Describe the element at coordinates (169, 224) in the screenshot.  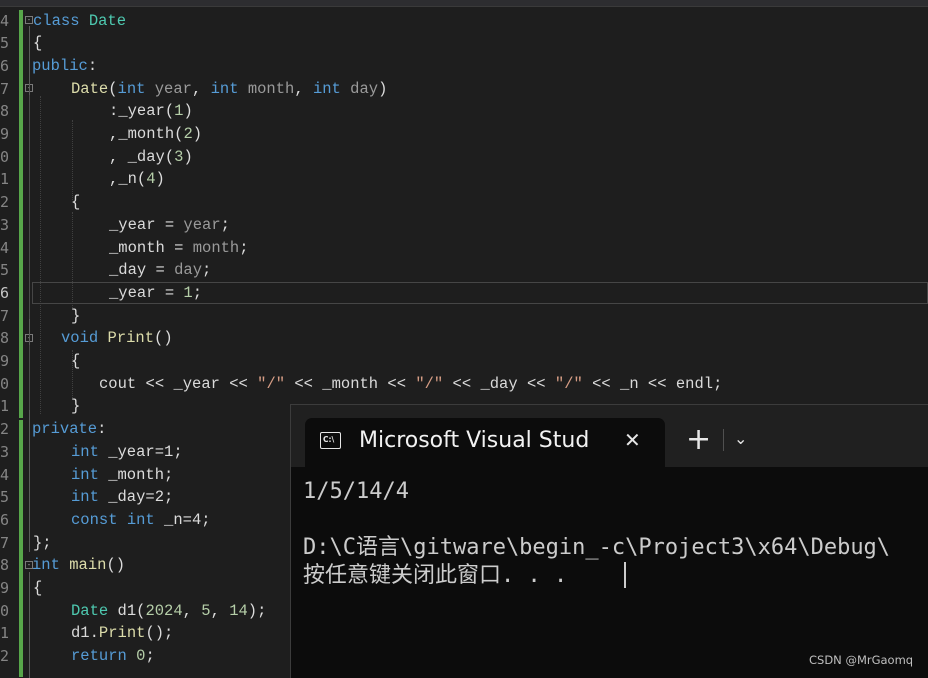
I see `code-line: _year = year;` at that location.